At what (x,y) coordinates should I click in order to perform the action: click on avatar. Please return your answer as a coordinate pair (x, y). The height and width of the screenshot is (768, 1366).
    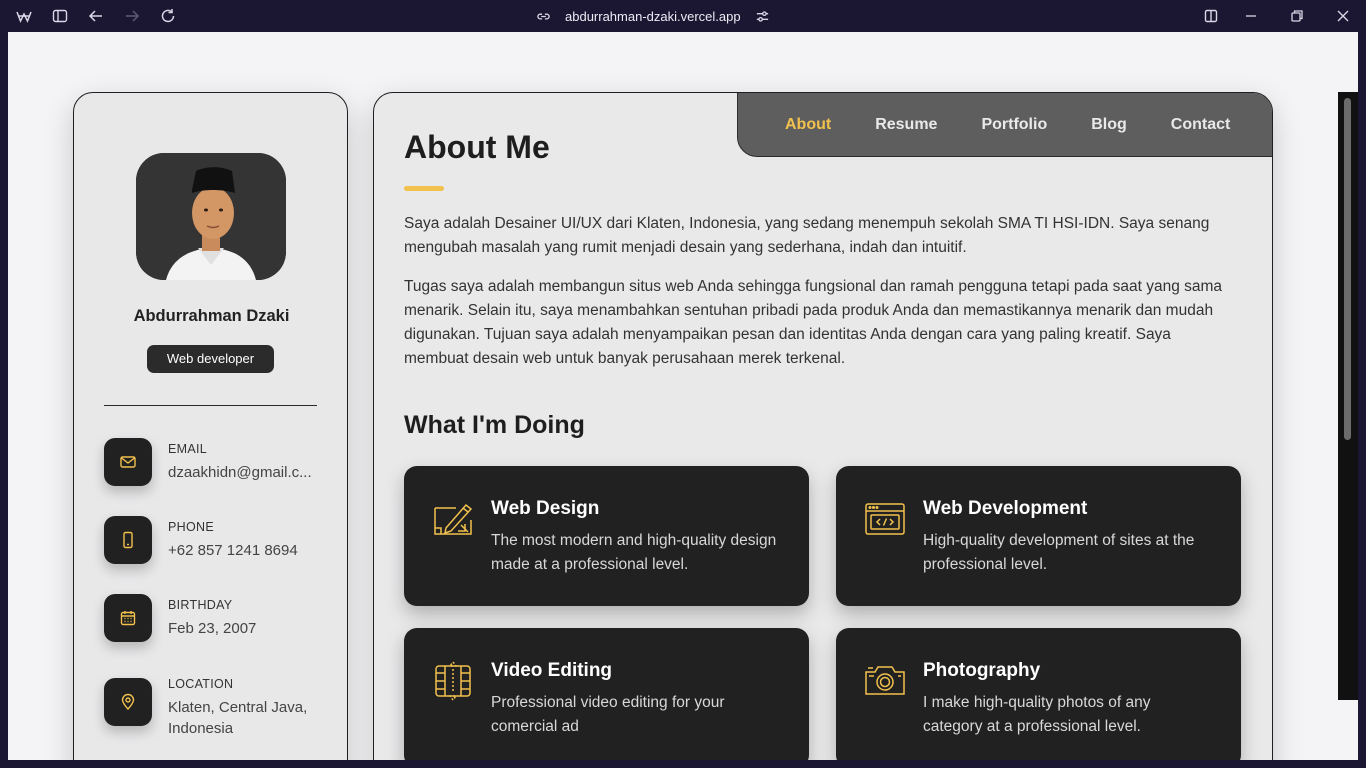
    Looking at the image, I should click on (211, 216).